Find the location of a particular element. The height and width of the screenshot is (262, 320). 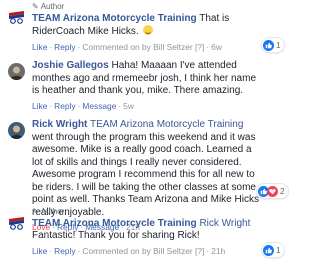

commenter-name: Rick Wright is located at coordinates (59, 124).